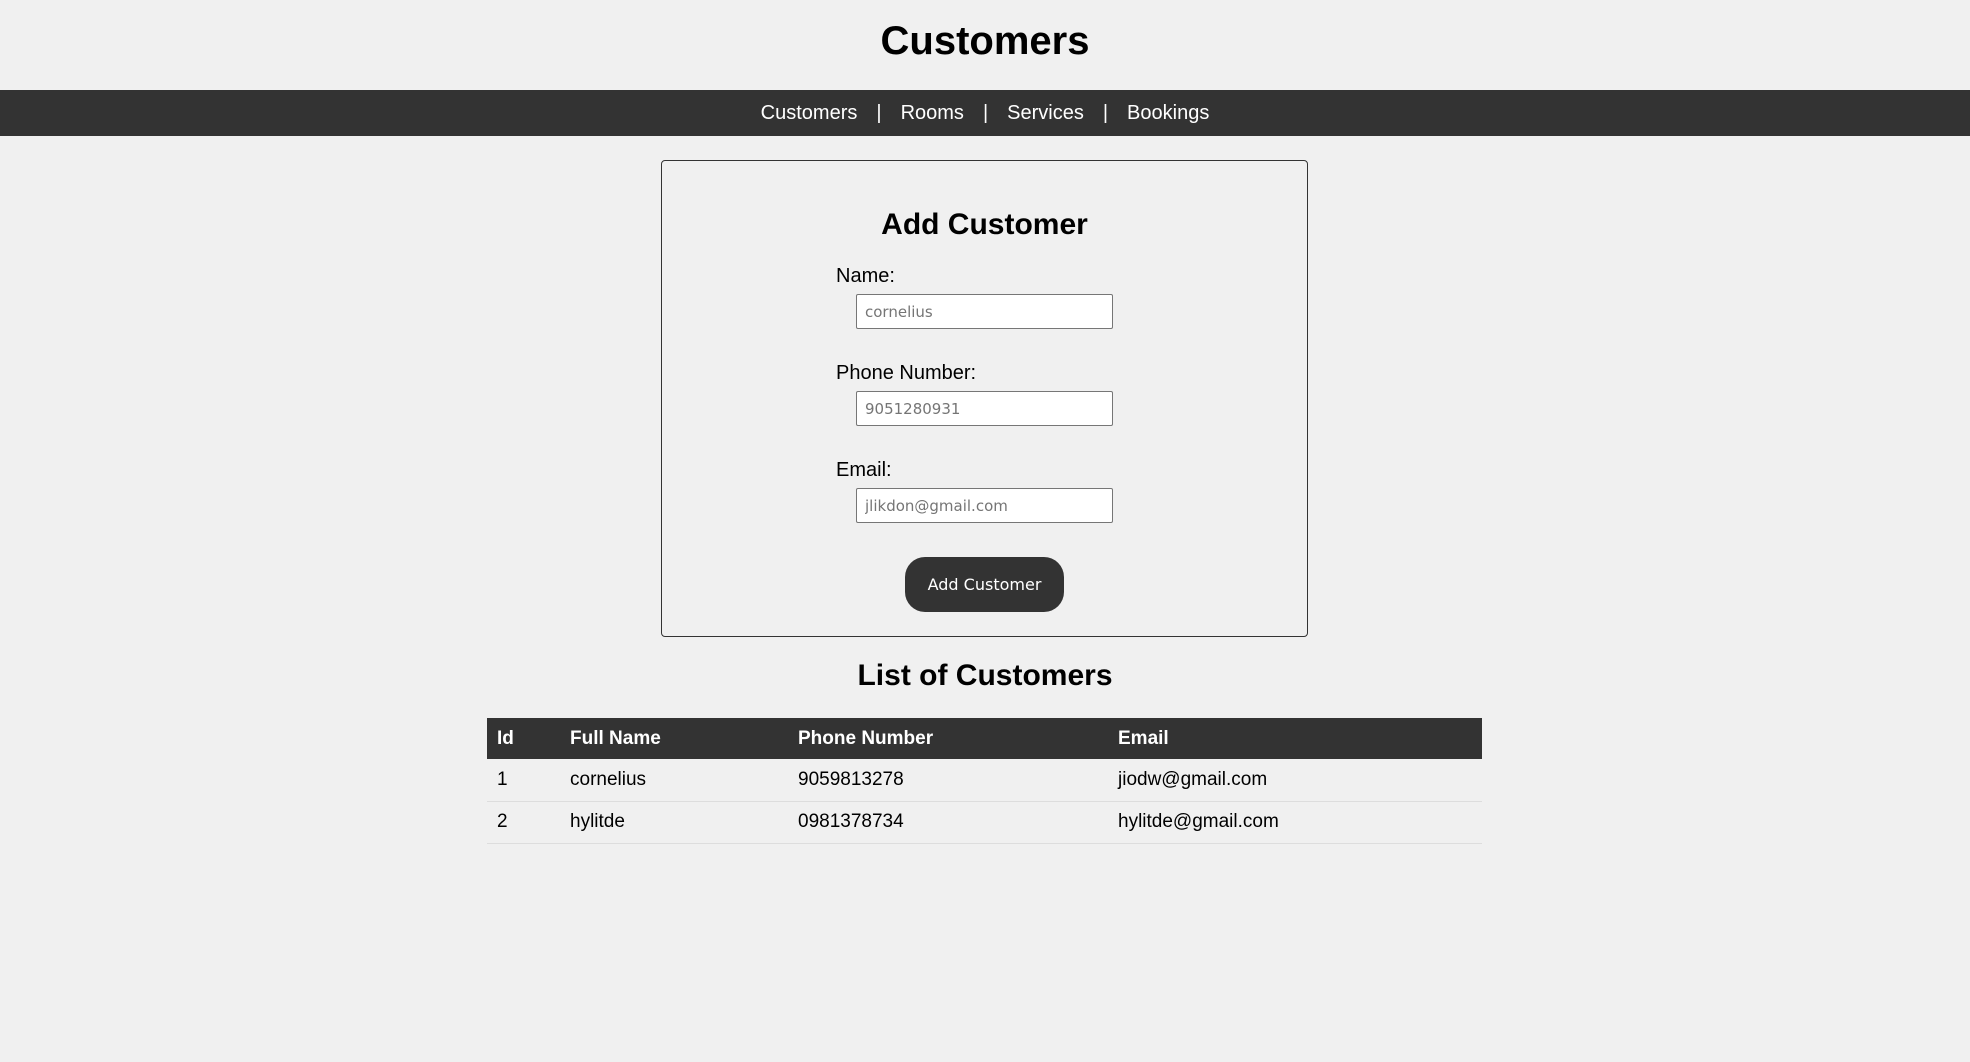 This screenshot has width=1970, height=1062. Describe the element at coordinates (948, 738) in the screenshot. I see `column-header-phone-number: Phone Number` at that location.